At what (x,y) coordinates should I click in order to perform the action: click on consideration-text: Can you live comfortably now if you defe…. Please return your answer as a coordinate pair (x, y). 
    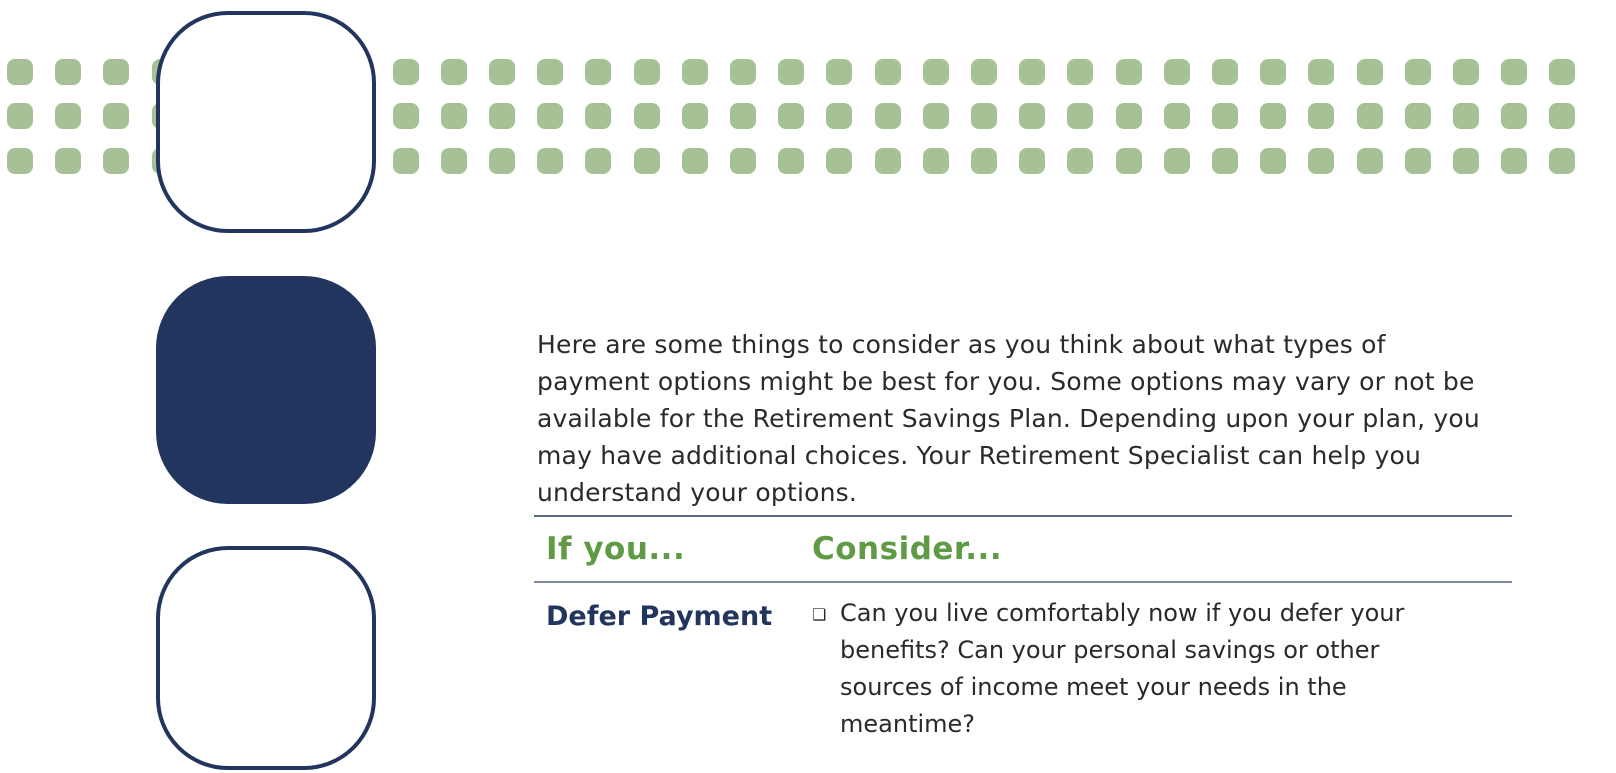
    Looking at the image, I should click on (1122, 668).